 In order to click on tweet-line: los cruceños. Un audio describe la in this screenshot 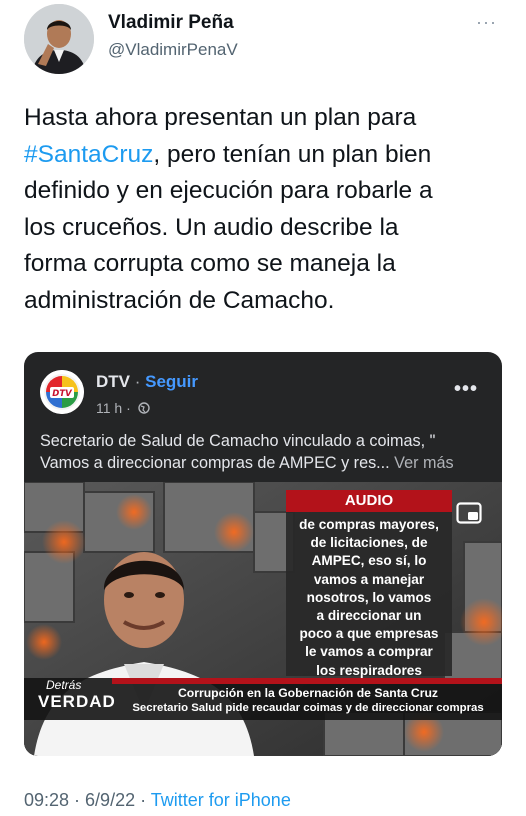, I will do `click(211, 227)`.